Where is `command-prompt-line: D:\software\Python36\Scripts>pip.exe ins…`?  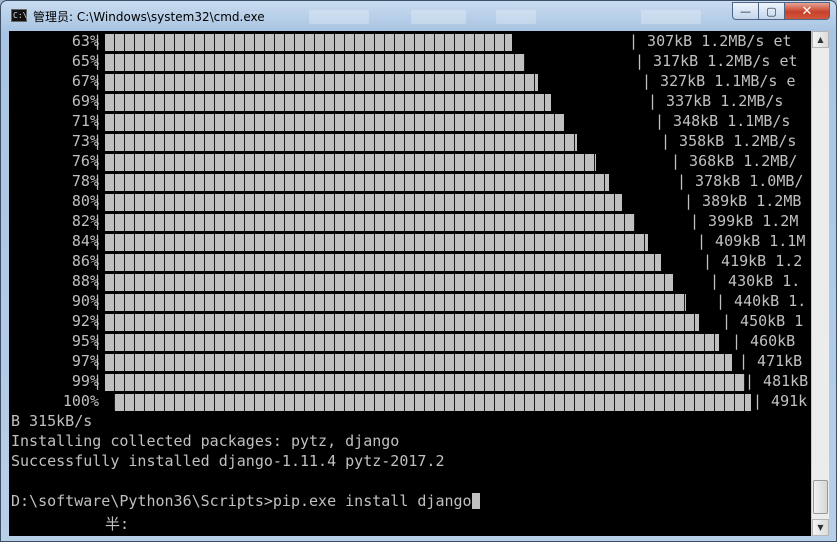
command-prompt-line: D:\software\Python36\Scripts>pip.exe ins… is located at coordinates (245, 501).